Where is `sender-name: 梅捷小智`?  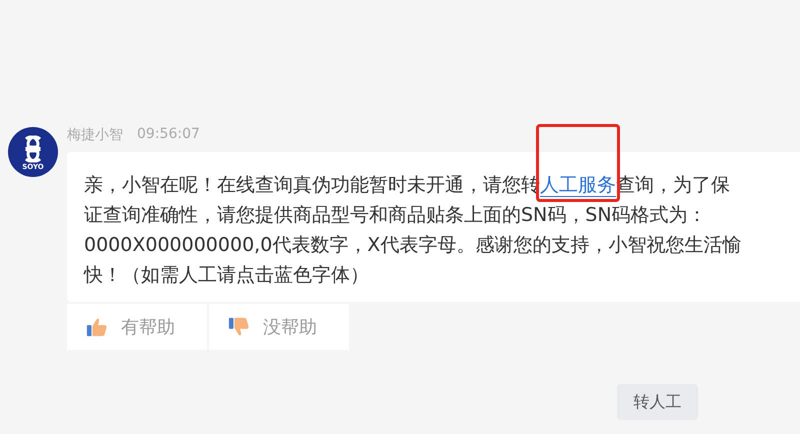 sender-name: 梅捷小智 is located at coordinates (95, 135).